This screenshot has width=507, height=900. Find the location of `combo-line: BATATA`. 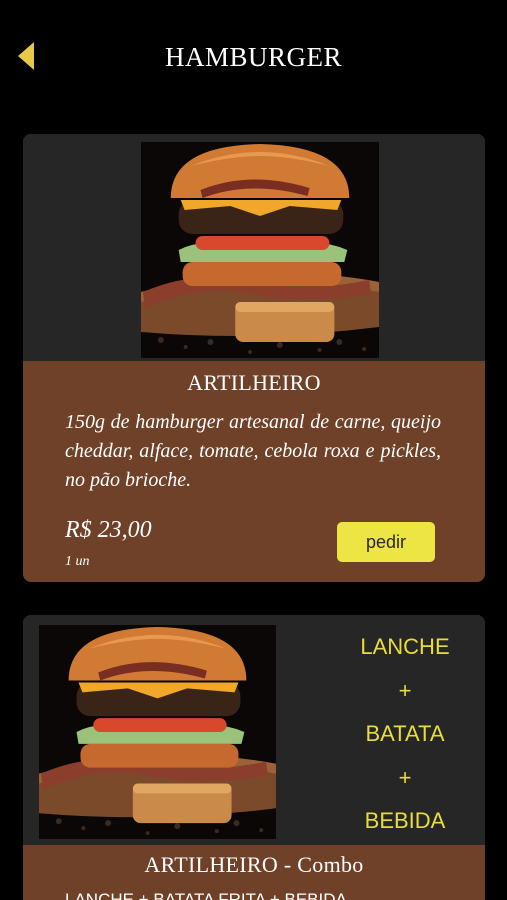

combo-line: BATATA is located at coordinates (405, 733).